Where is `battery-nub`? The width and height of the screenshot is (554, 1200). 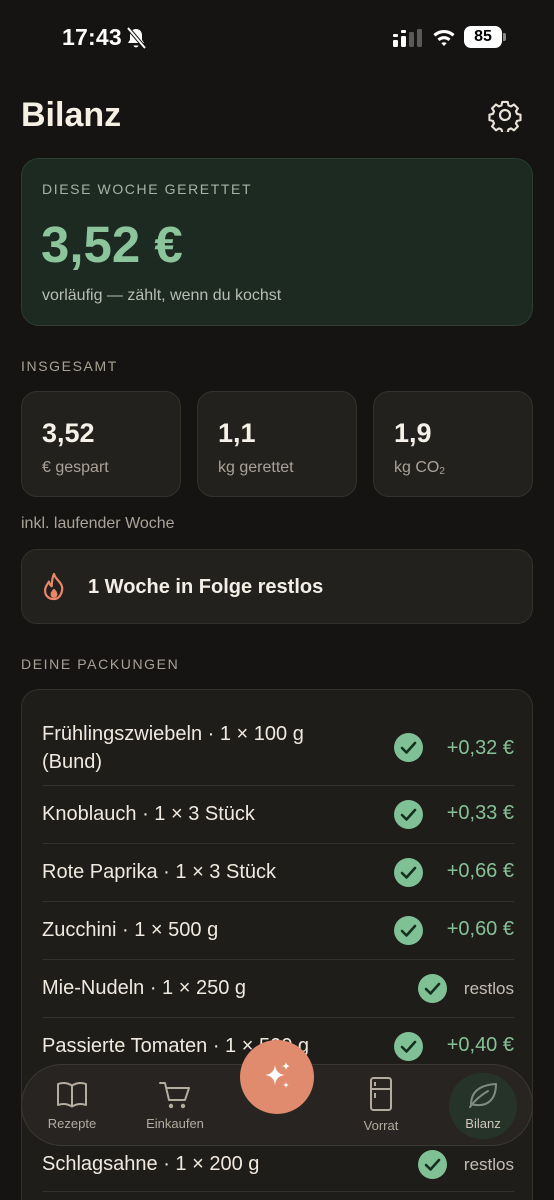
battery-nub is located at coordinates (504, 37).